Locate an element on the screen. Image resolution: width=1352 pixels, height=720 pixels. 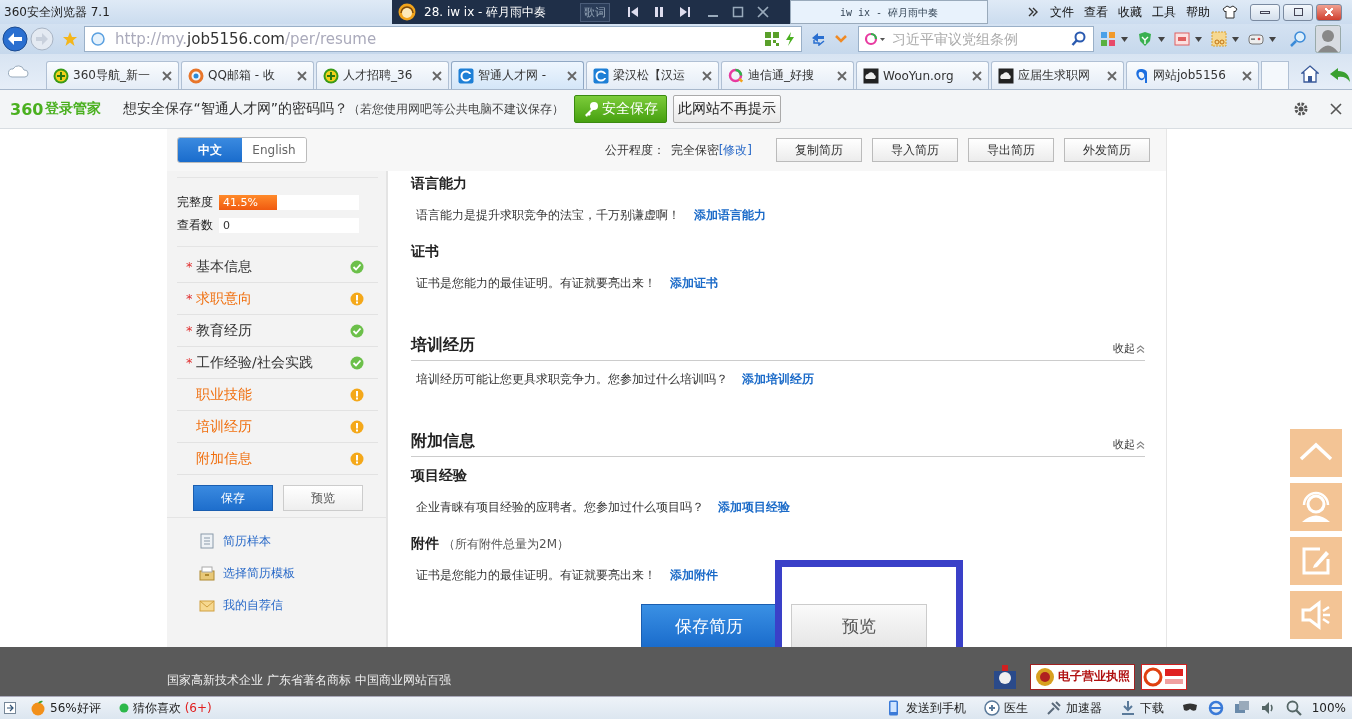
sidebar-link: 简历样本 is located at coordinates (247, 541).